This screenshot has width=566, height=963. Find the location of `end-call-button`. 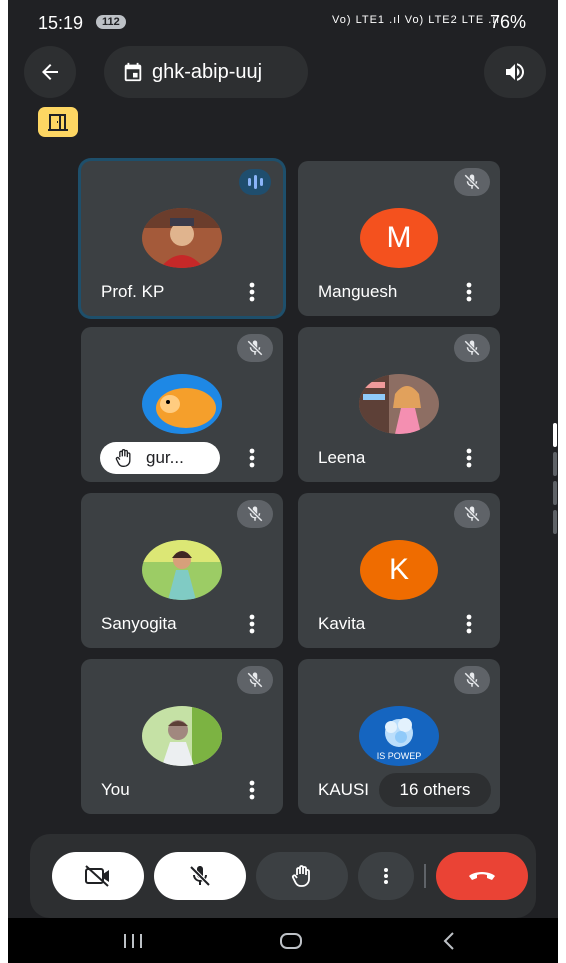

end-call-button is located at coordinates (482, 876).